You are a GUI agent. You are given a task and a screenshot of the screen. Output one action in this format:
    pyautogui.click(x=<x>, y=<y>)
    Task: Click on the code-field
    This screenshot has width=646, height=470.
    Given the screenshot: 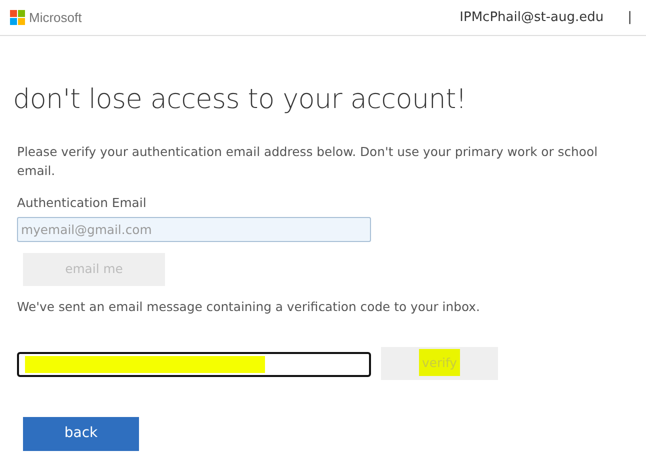 What is the action you would take?
    pyautogui.click(x=194, y=364)
    